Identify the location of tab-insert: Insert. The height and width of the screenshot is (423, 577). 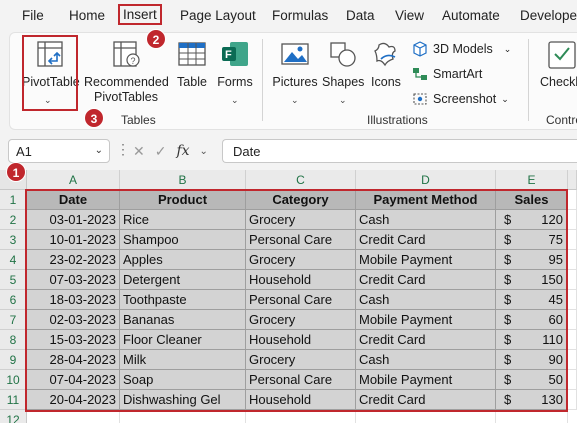
(140, 14).